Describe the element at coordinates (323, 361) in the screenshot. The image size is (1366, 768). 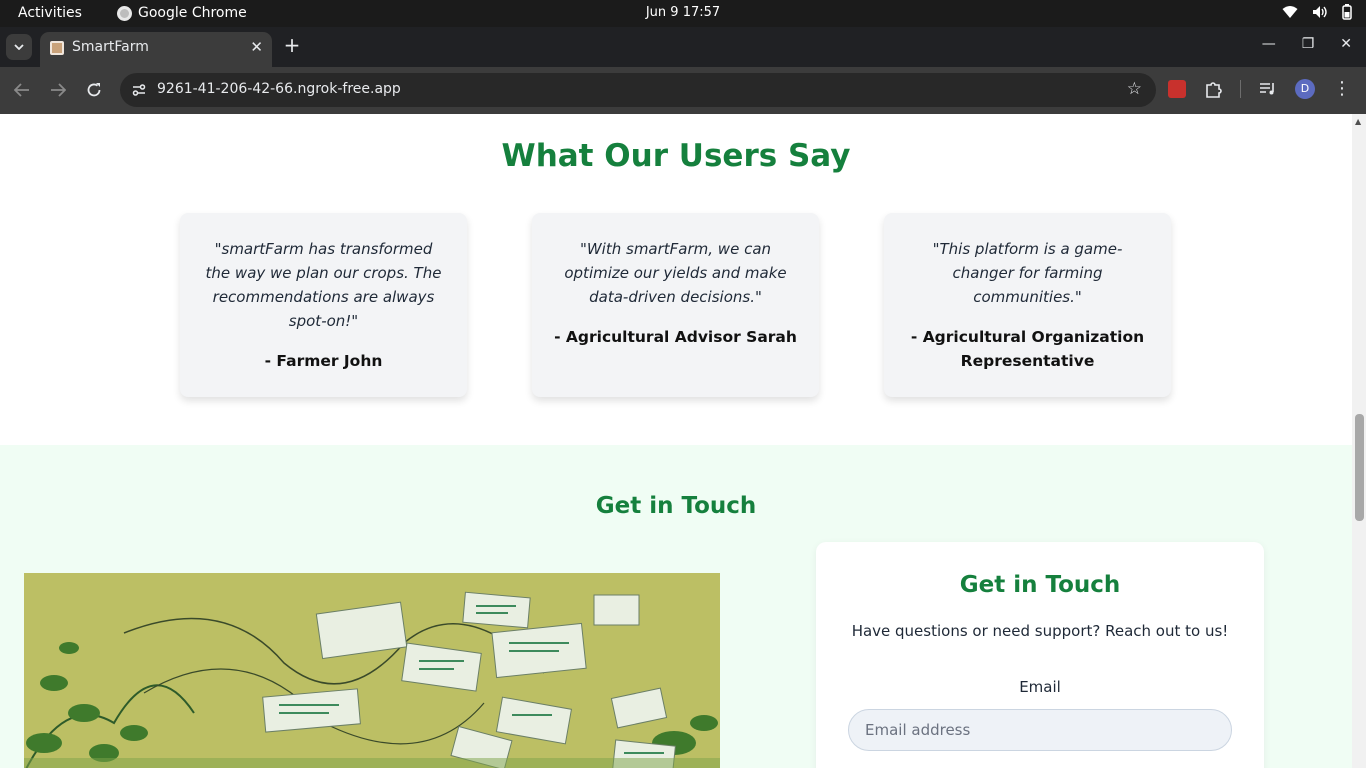
I see `testimonial-author: - Farmer John` at that location.